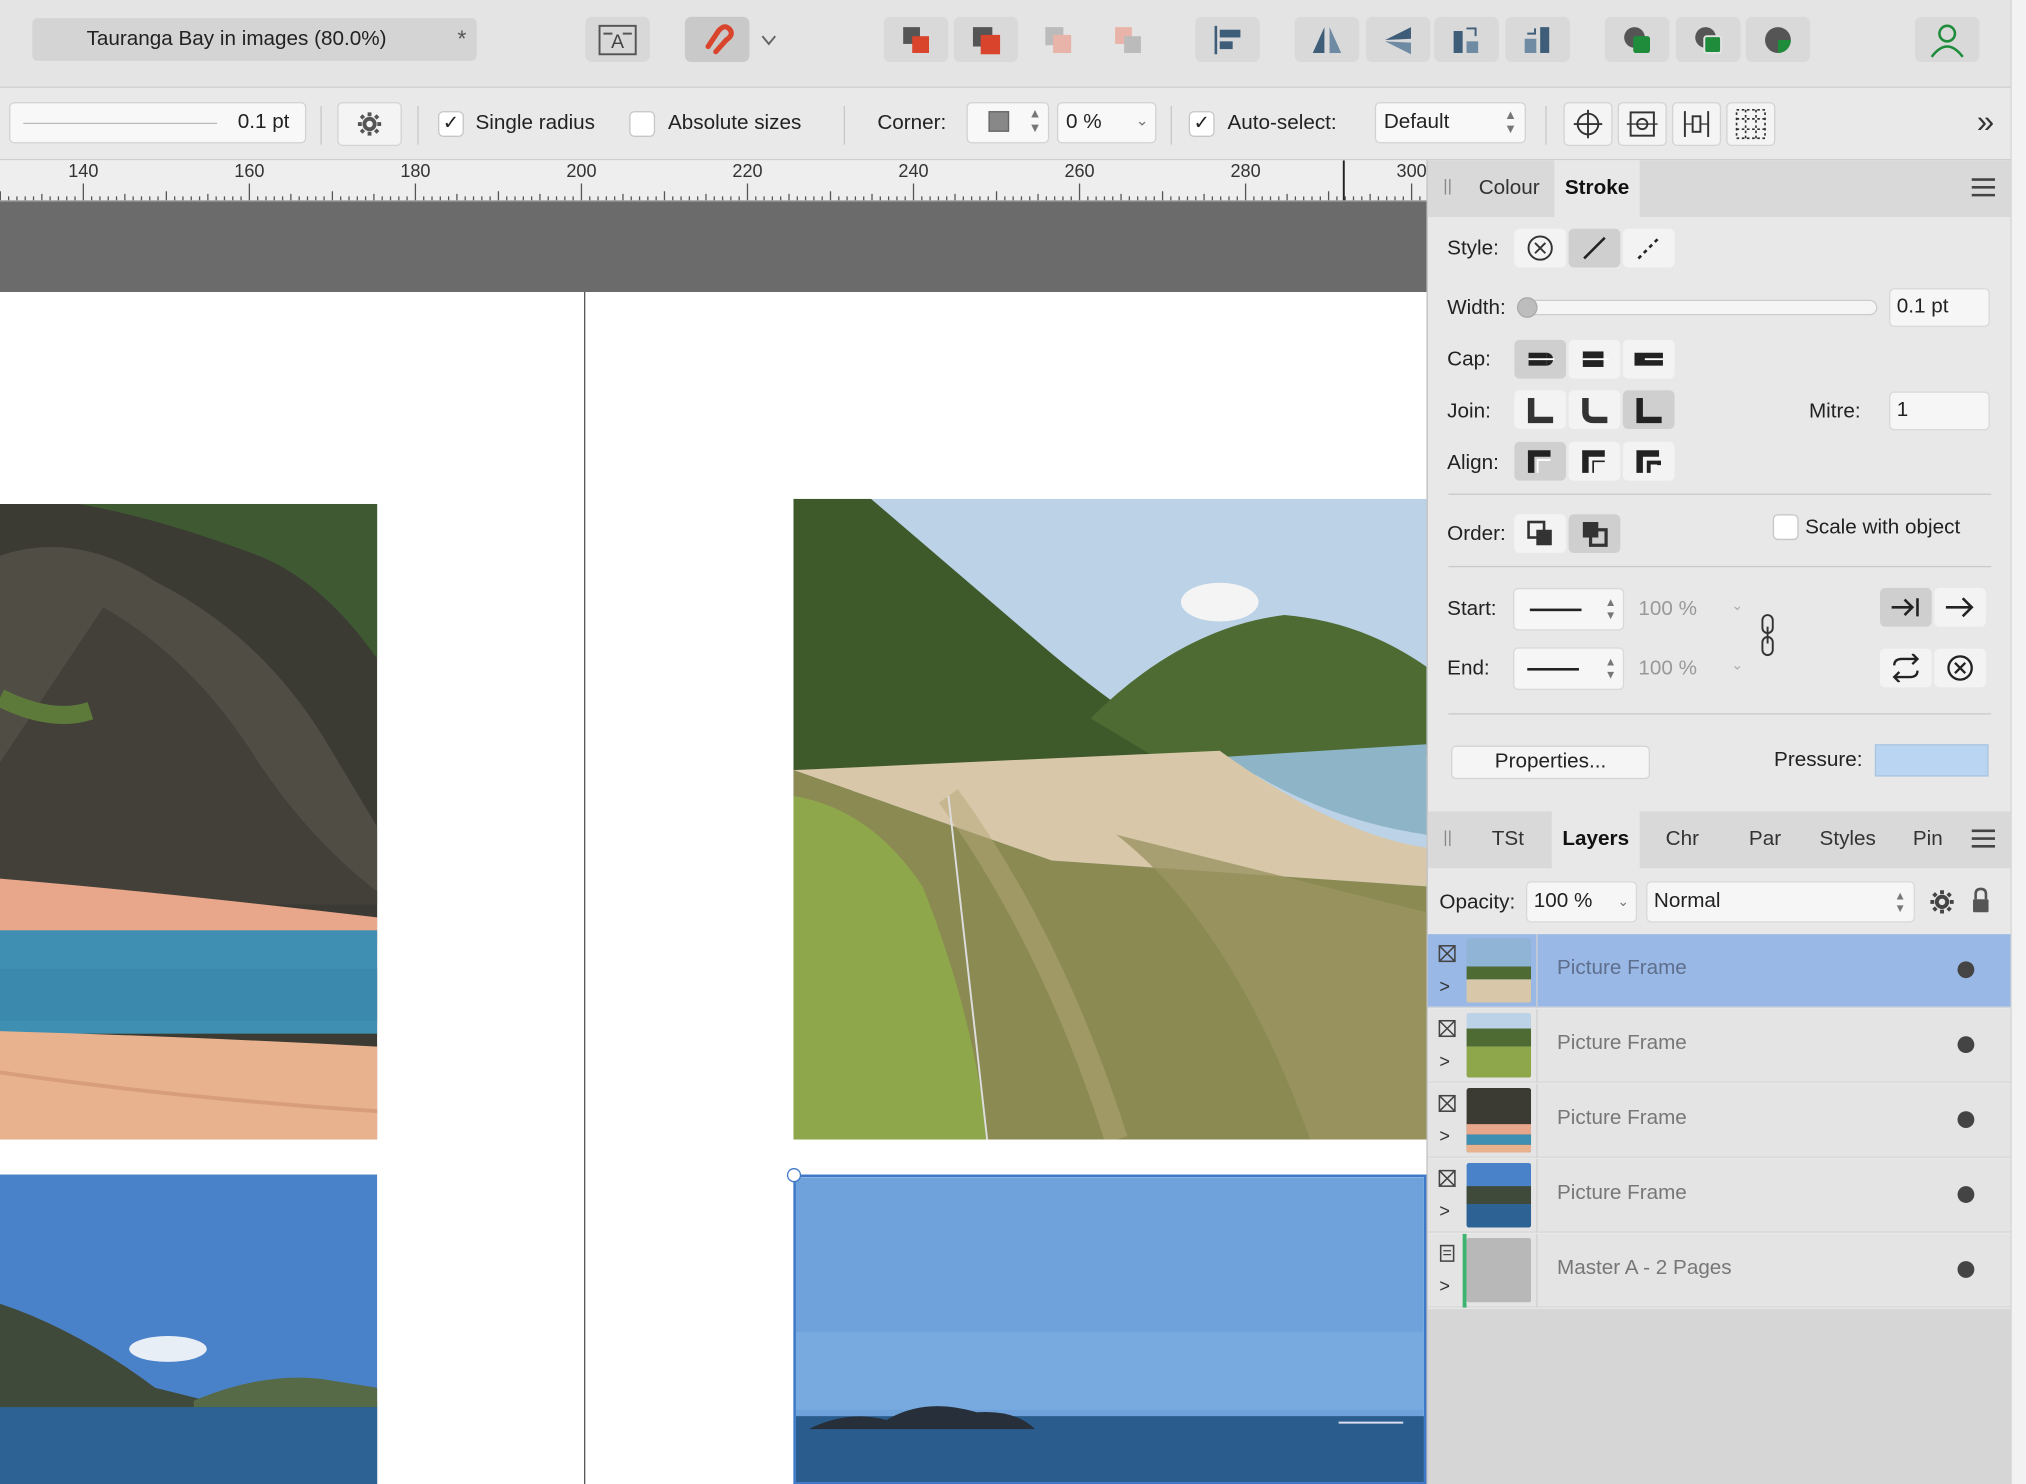  I want to click on picture-frame-bay-headland, so click(189, 1329).